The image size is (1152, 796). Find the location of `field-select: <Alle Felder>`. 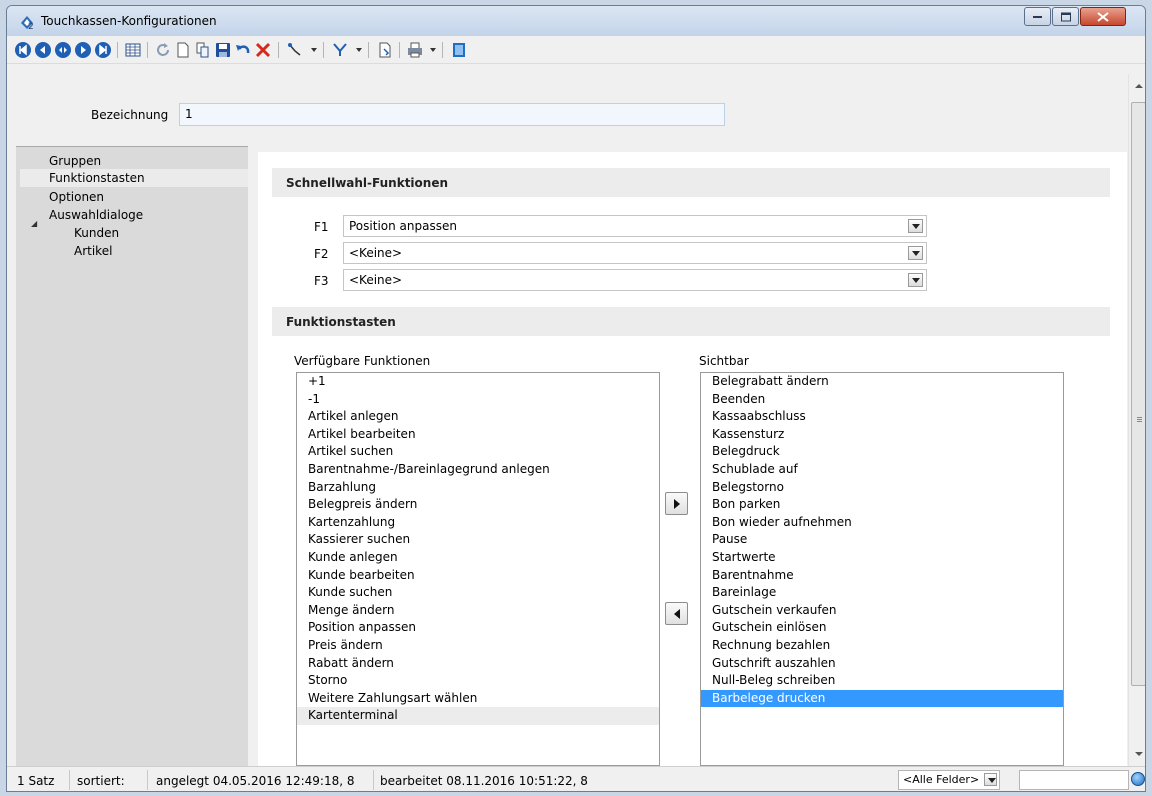

field-select: <Alle Felder> is located at coordinates (949, 780).